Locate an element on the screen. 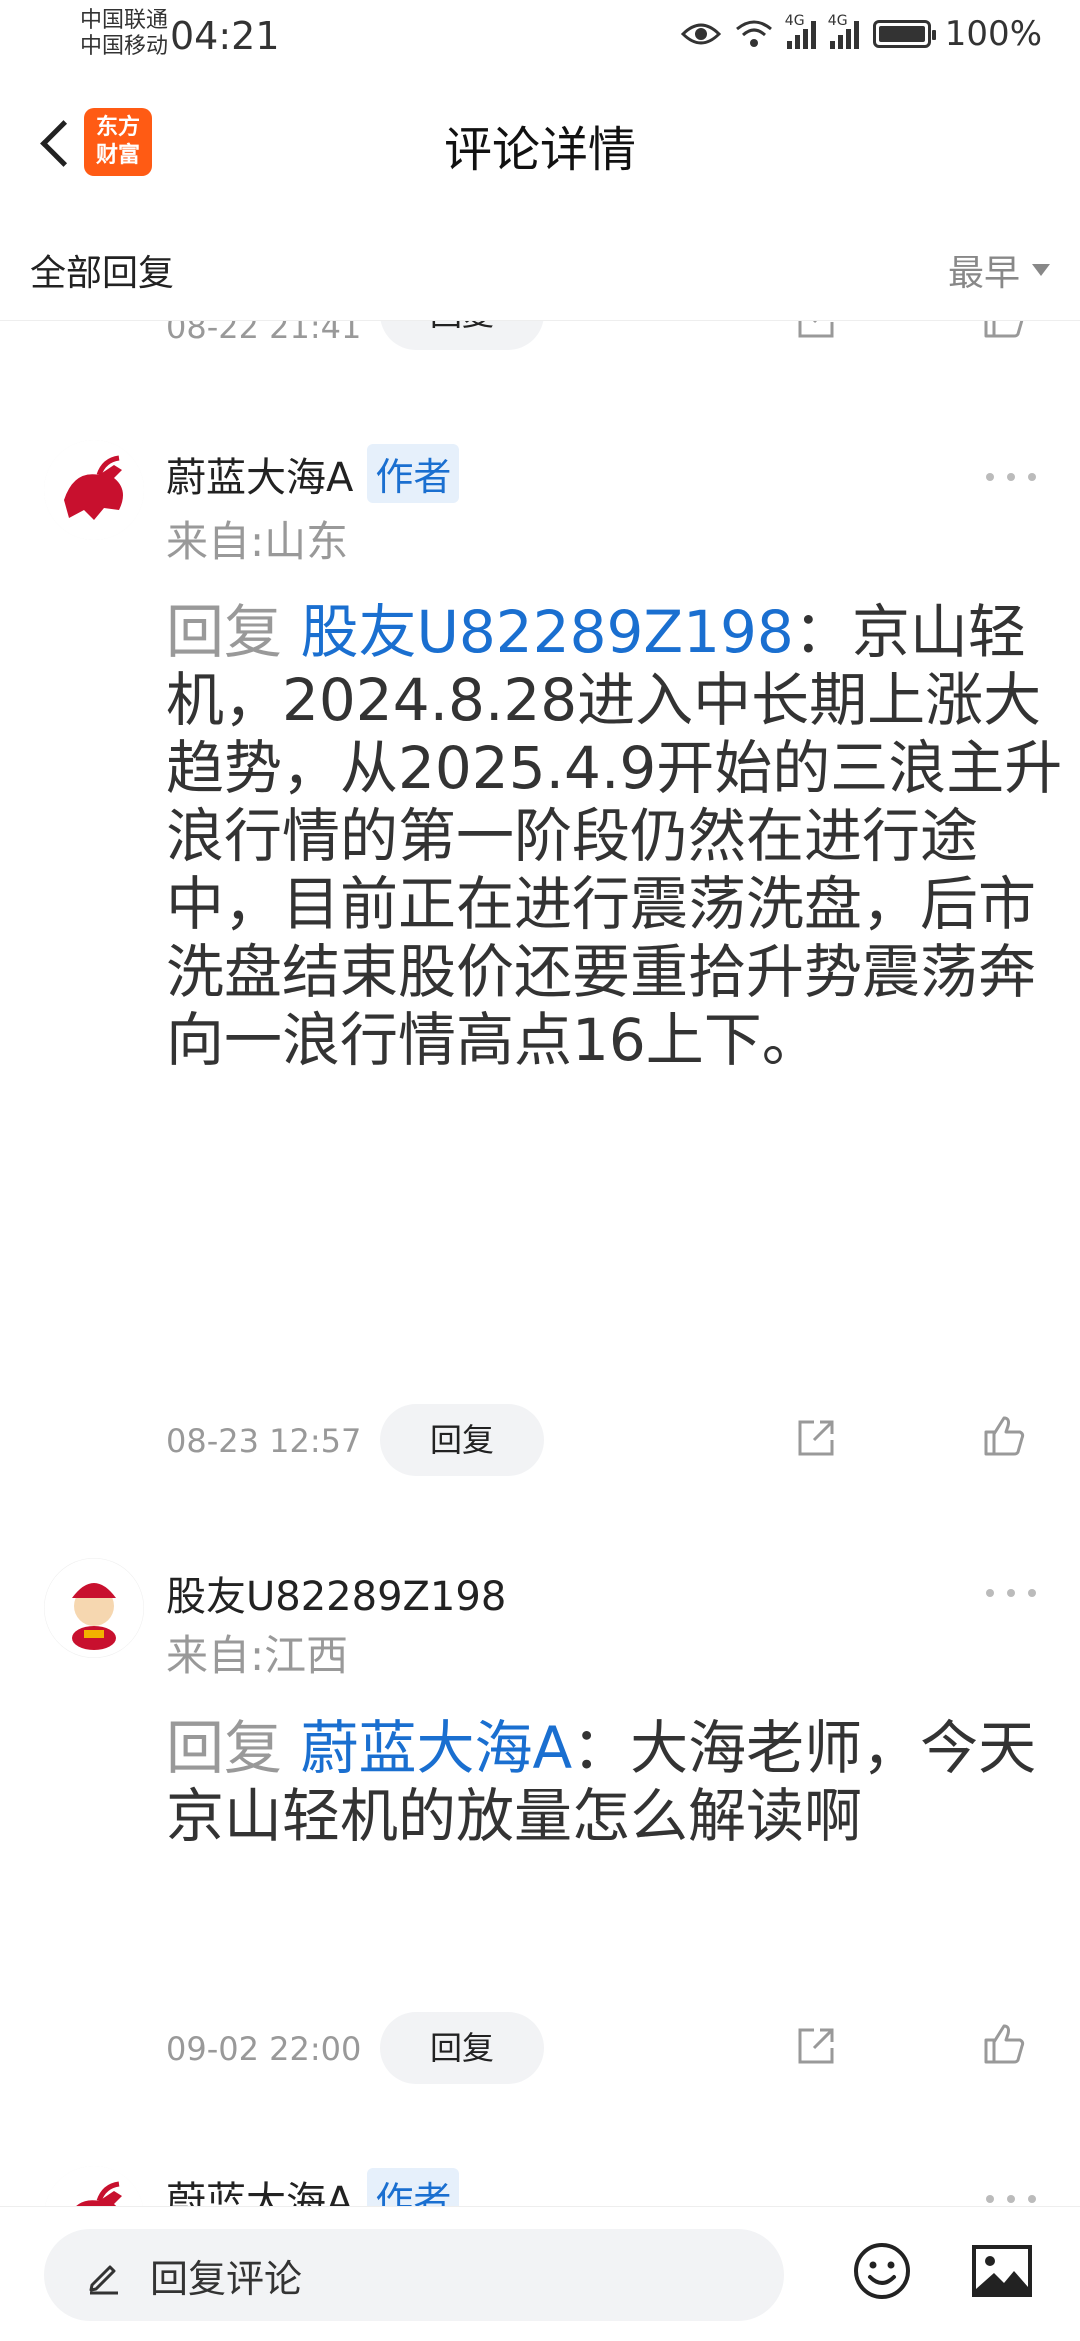 The height and width of the screenshot is (2341, 1080). wifi-icon is located at coordinates (753, 33).